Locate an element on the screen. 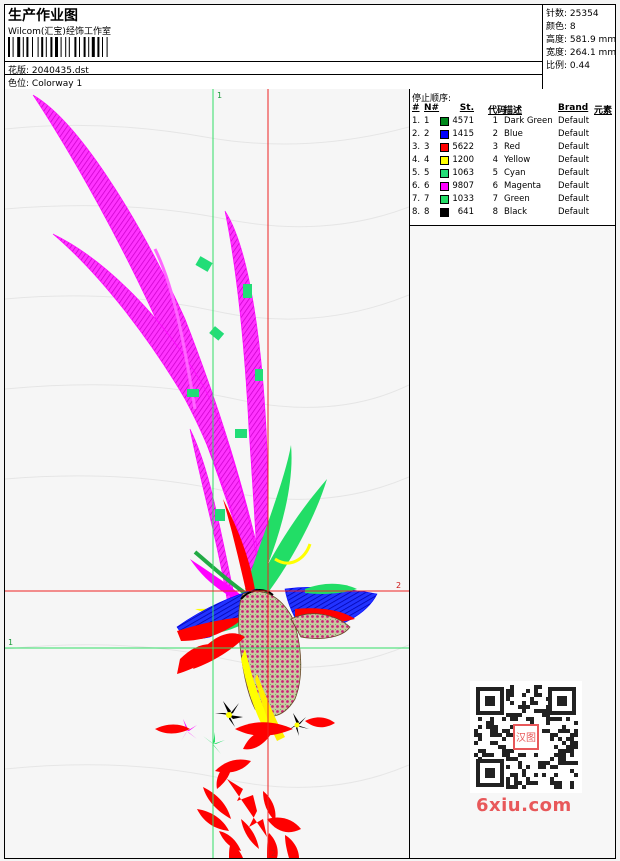 This screenshot has height=861, width=620. row-index: 4. is located at coordinates (416, 160).